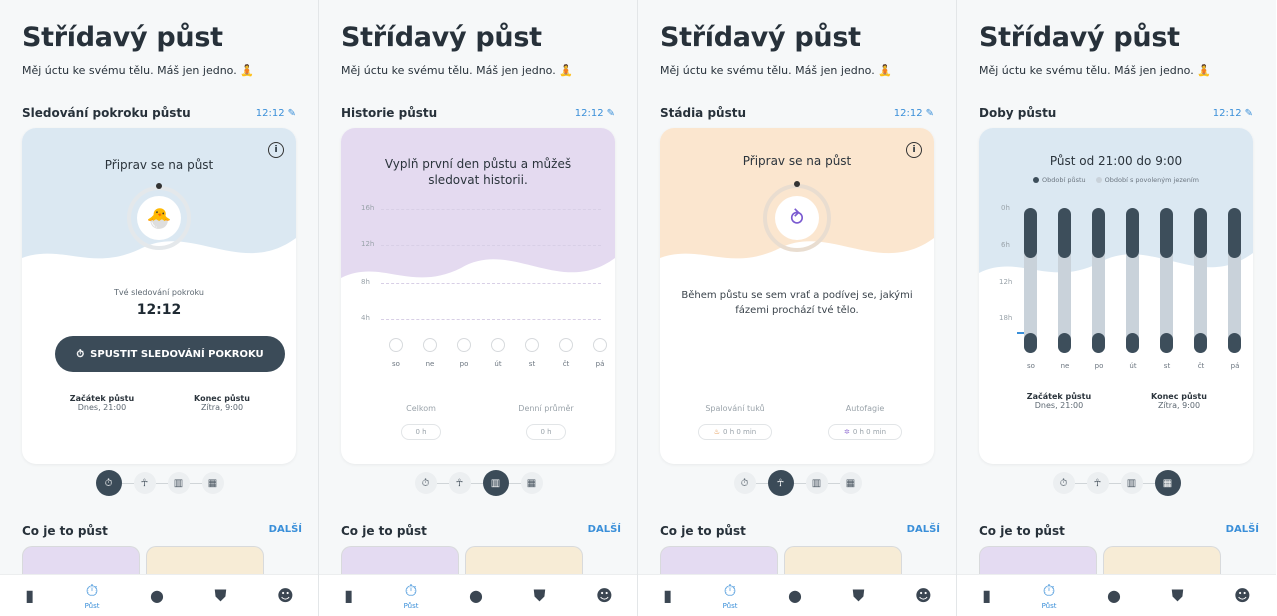  Describe the element at coordinates (368, 208) in the screenshot. I see `y-label: 16h` at that location.